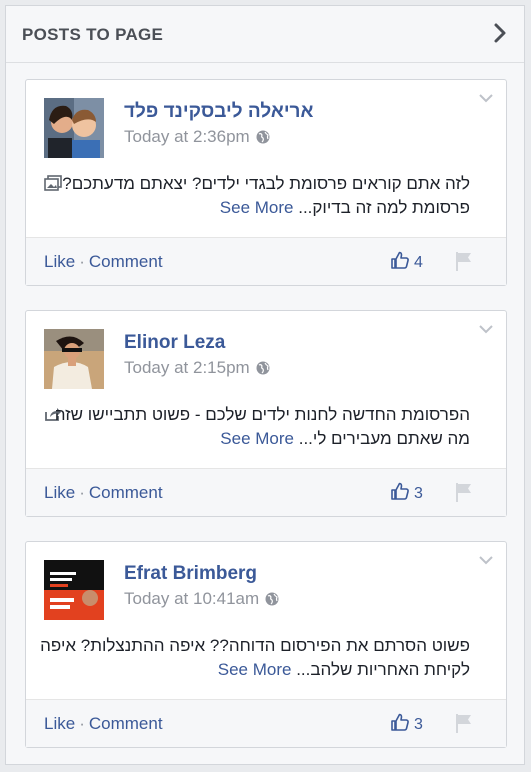 This screenshot has width=531, height=772. I want to click on post-body-line: מה שאתם מעבירים לי... See More, so click(255, 439).